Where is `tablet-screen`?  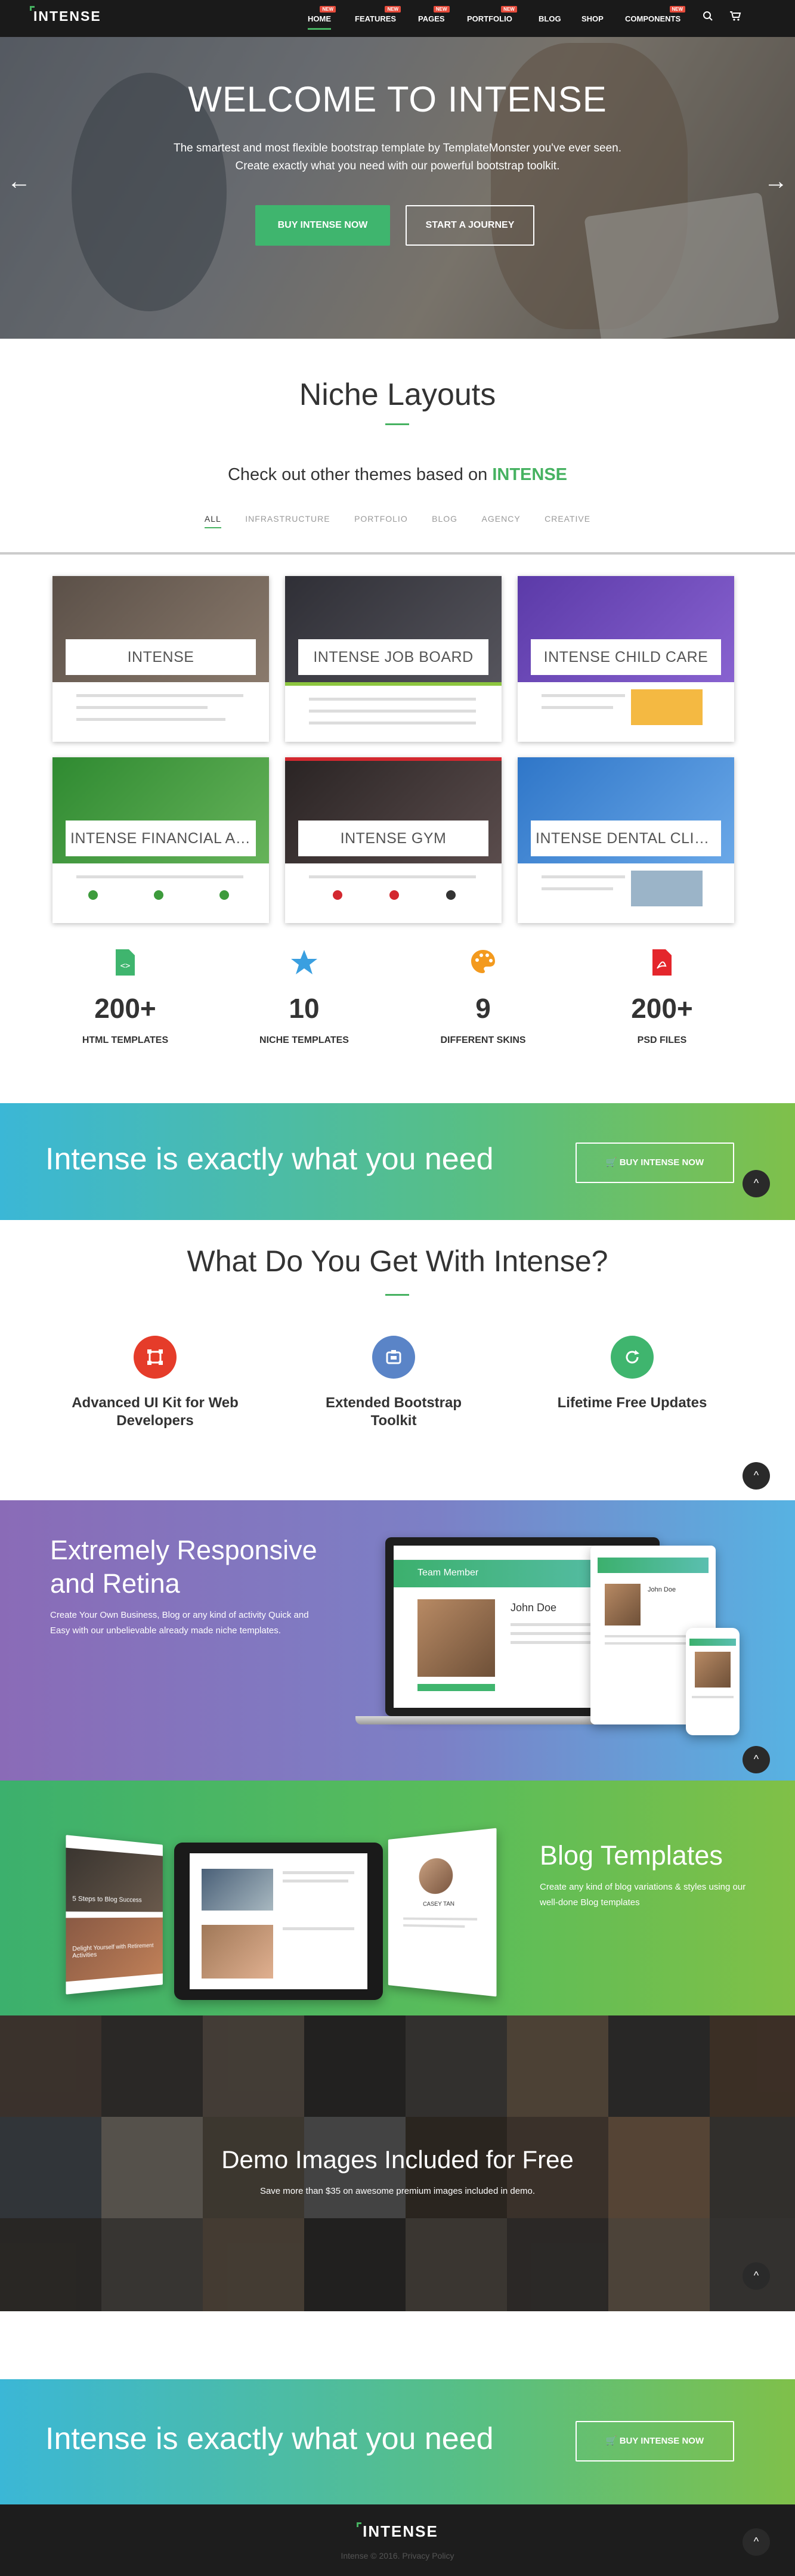
tablet-screen is located at coordinates (279, 1921).